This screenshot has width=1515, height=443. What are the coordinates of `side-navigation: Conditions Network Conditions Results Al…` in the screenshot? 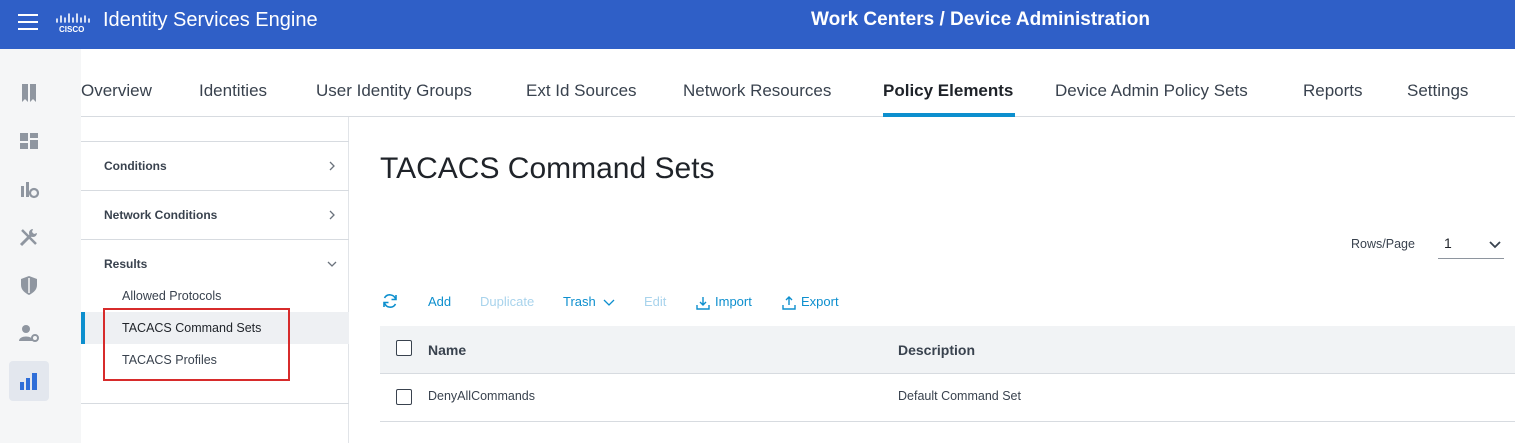 It's located at (215, 280).